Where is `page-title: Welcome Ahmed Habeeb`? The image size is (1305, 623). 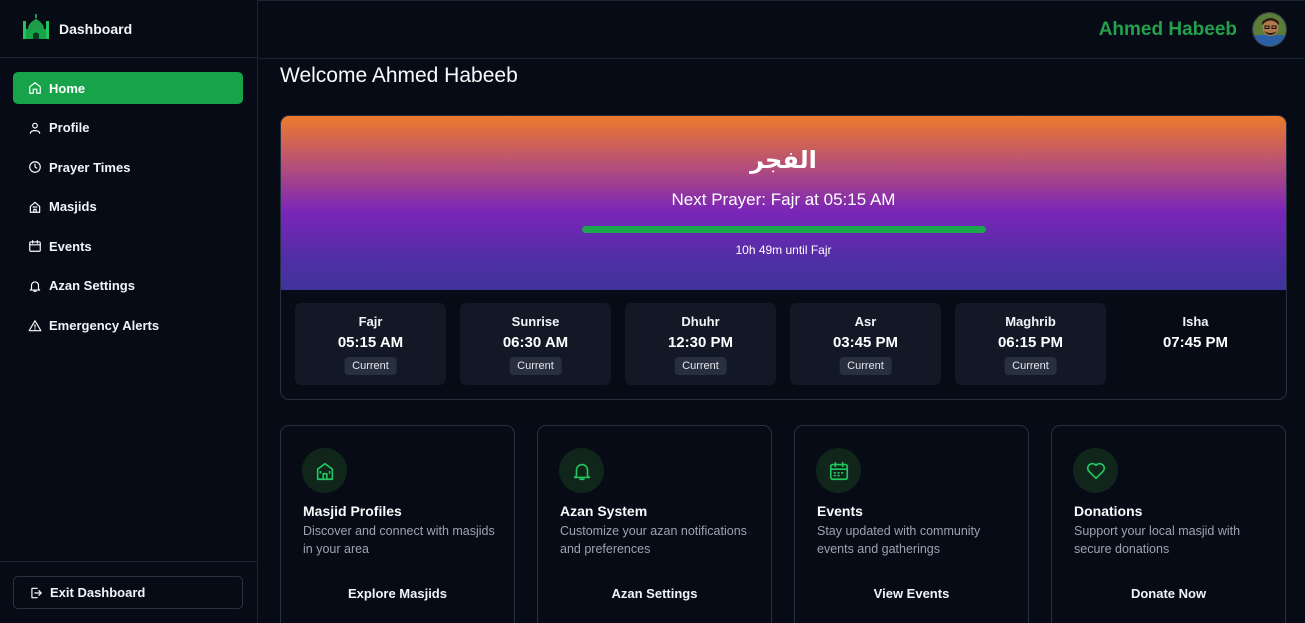 page-title: Welcome Ahmed Habeeb is located at coordinates (399, 75).